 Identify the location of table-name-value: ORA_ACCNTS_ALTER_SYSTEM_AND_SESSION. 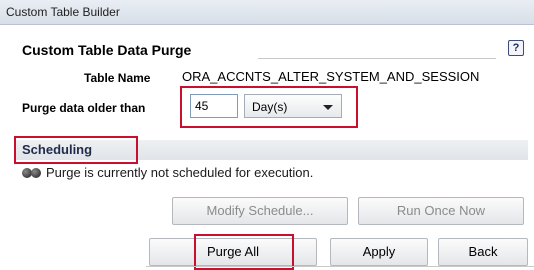
(331, 76).